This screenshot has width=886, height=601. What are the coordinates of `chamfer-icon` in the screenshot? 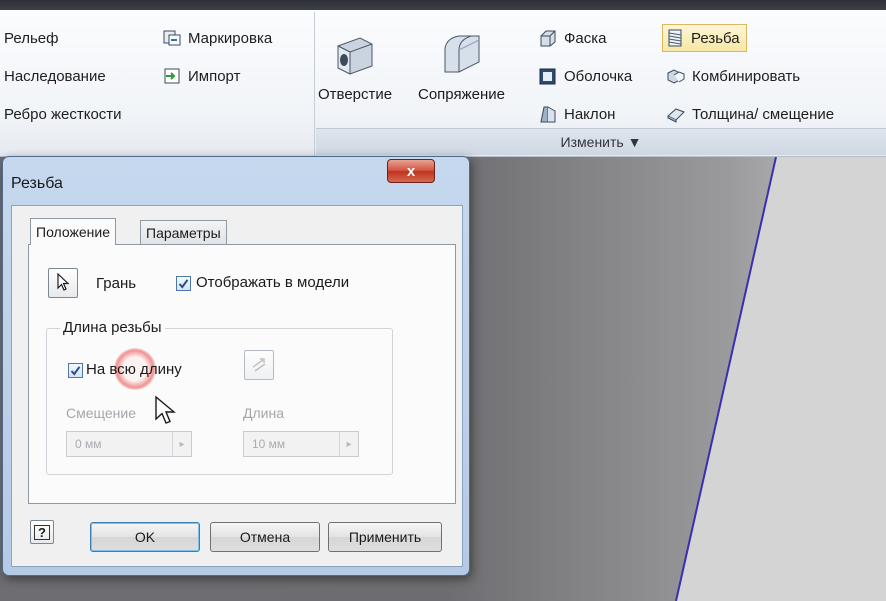 It's located at (548, 38).